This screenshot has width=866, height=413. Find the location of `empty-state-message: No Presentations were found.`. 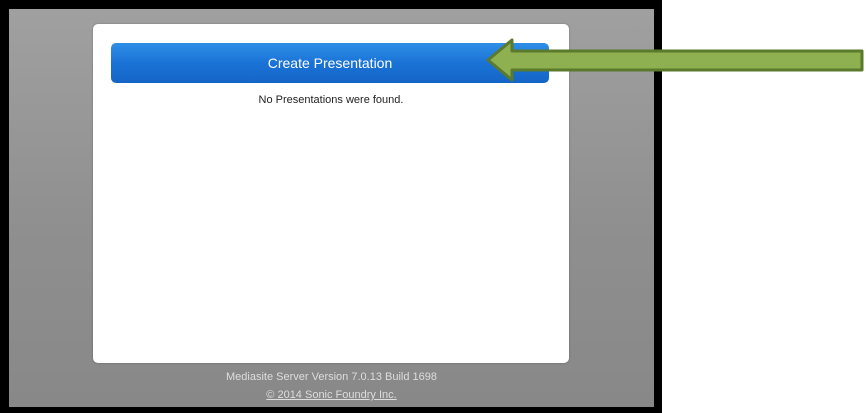

empty-state-message: No Presentations were found. is located at coordinates (331, 100).